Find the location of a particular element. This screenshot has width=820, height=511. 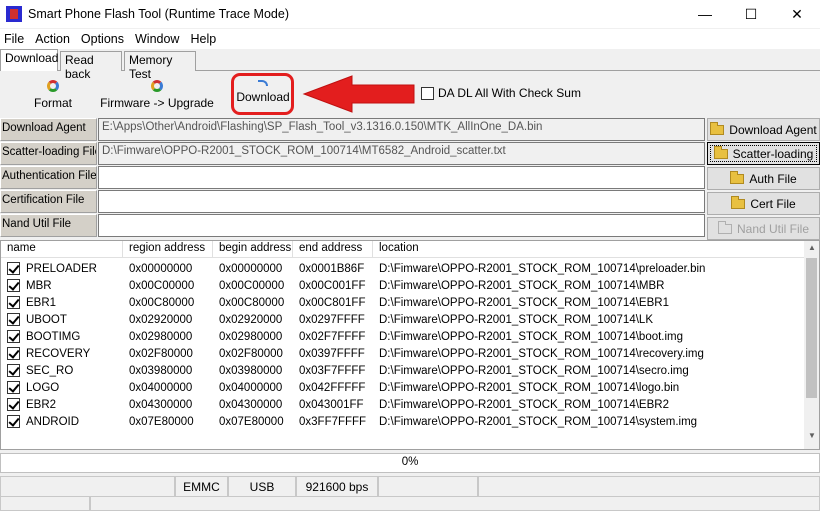

col-location: location is located at coordinates (589, 249).